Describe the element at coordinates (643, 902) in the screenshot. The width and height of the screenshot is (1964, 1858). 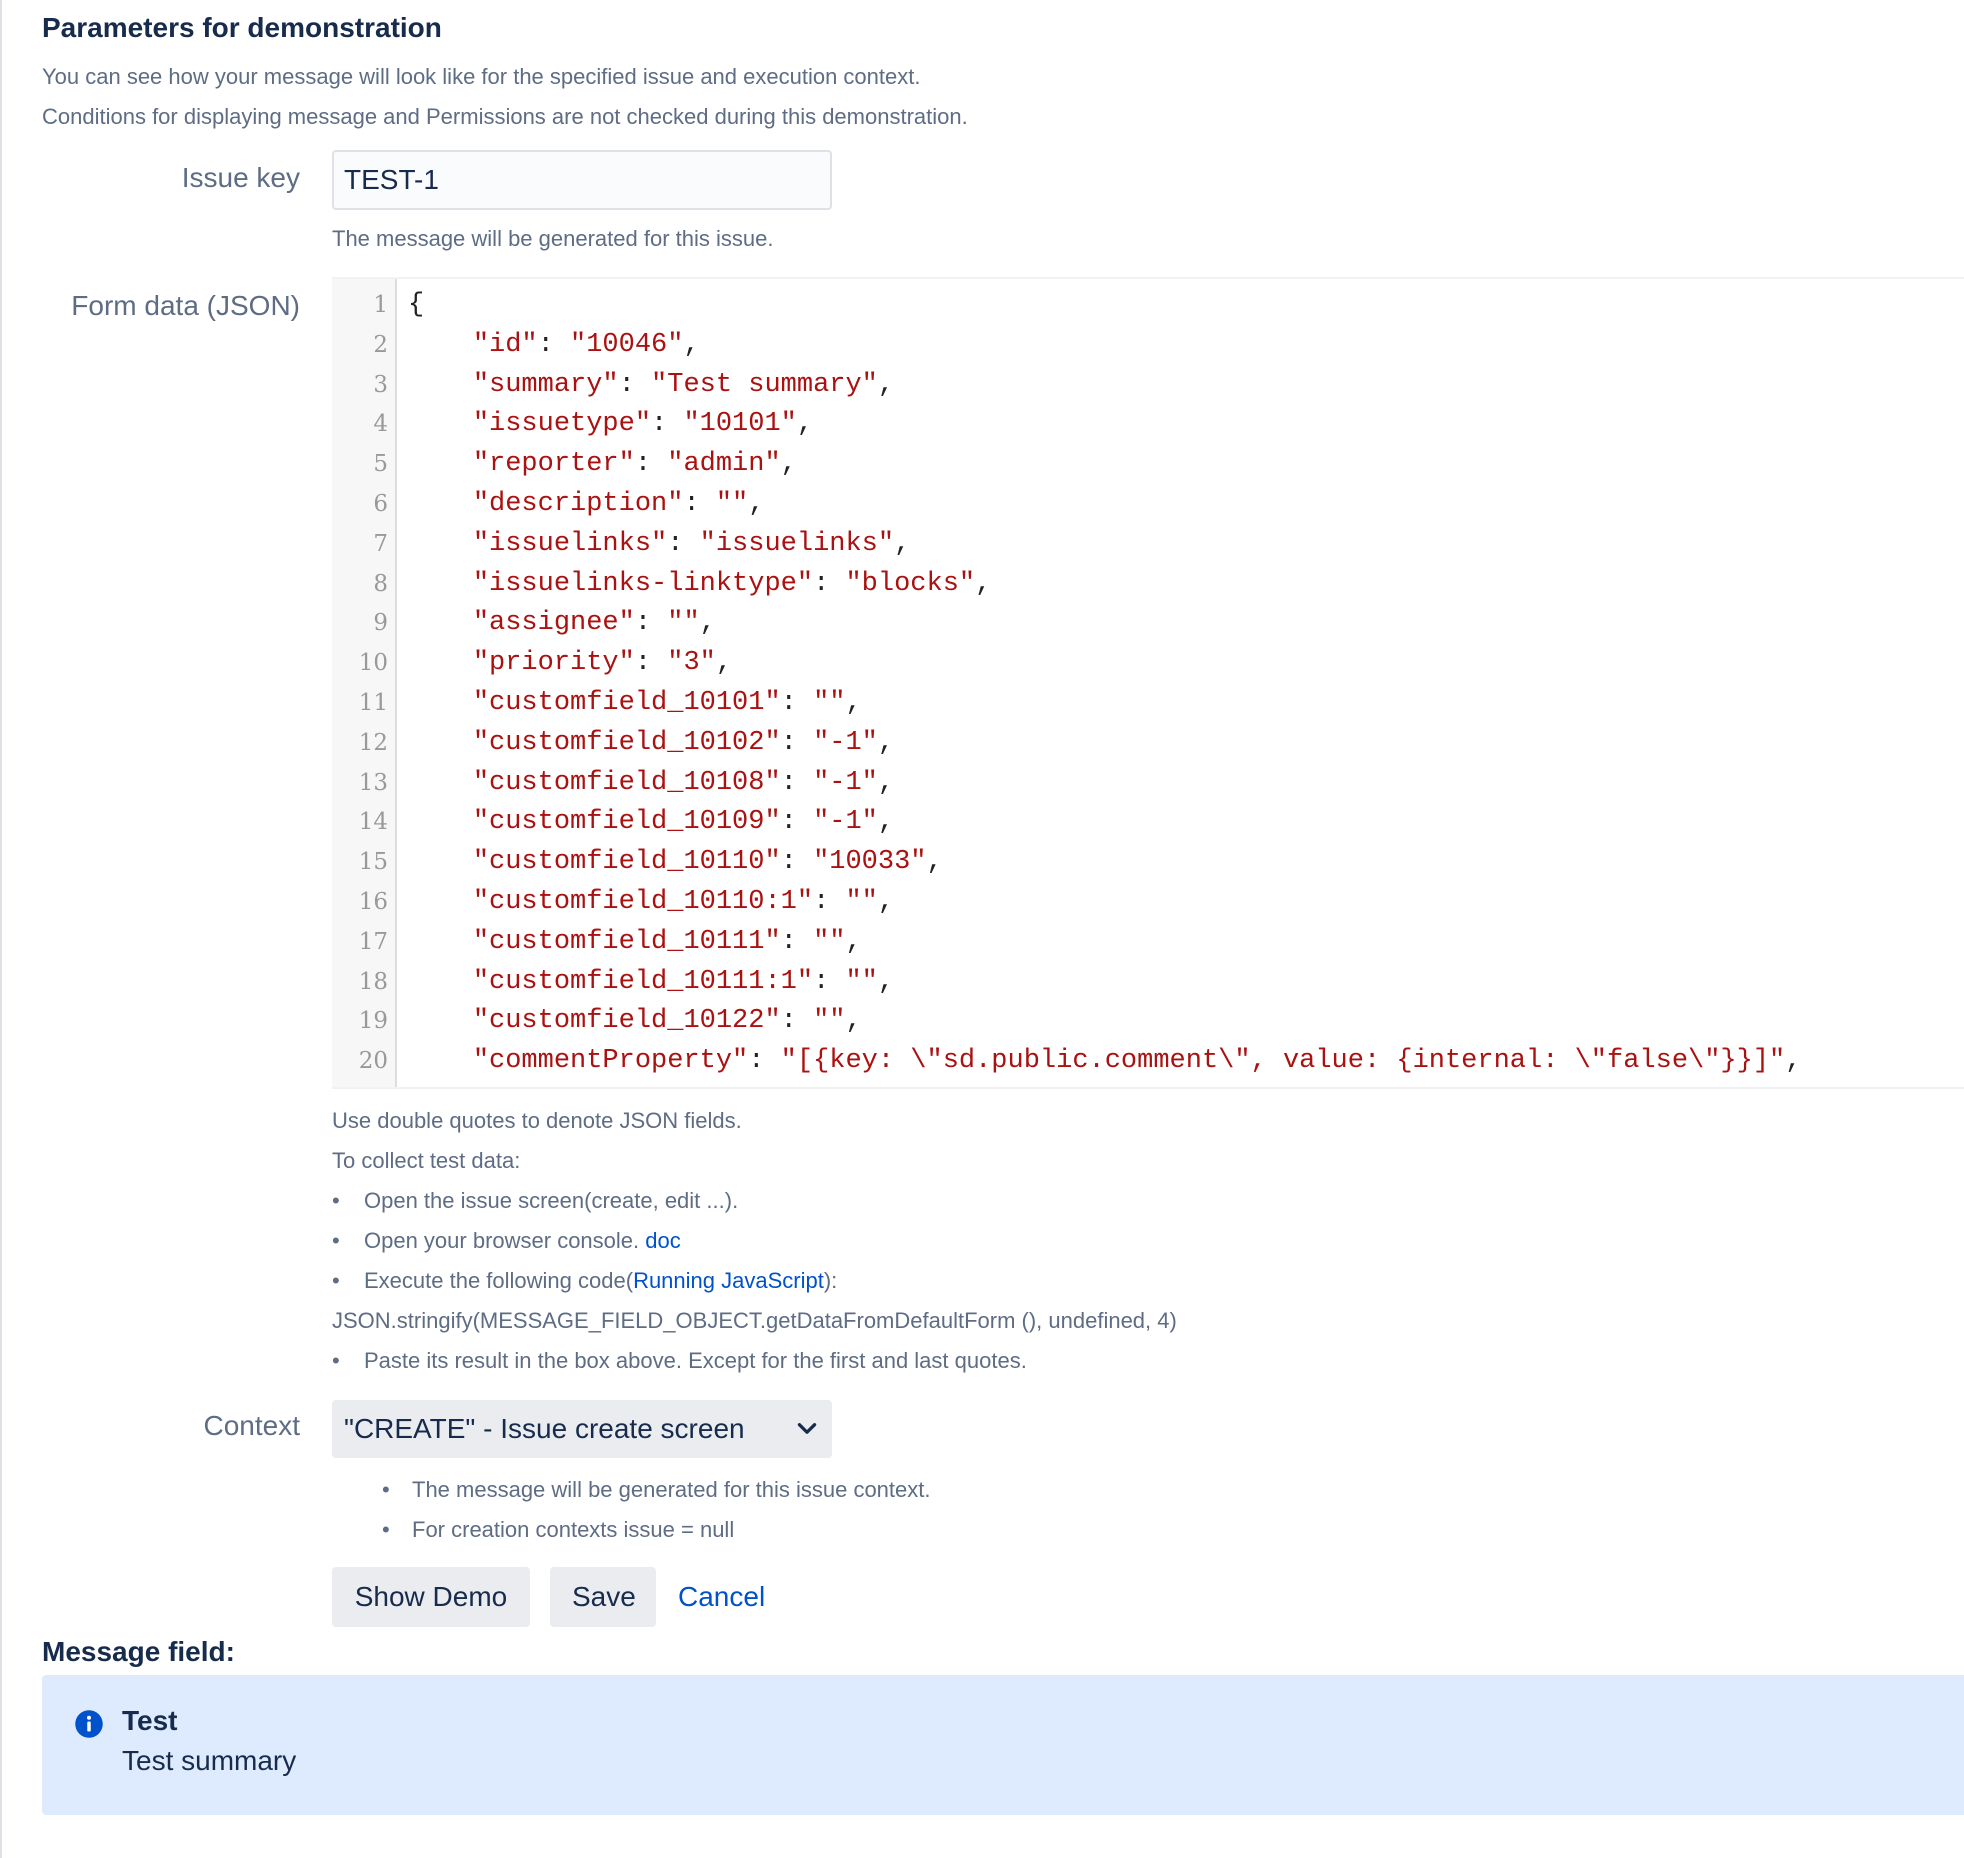
I see `json-key: "customfield_10110:1"` at that location.